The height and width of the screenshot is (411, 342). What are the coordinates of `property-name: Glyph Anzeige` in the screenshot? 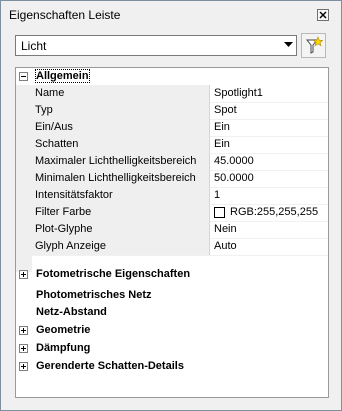 It's located at (70, 246).